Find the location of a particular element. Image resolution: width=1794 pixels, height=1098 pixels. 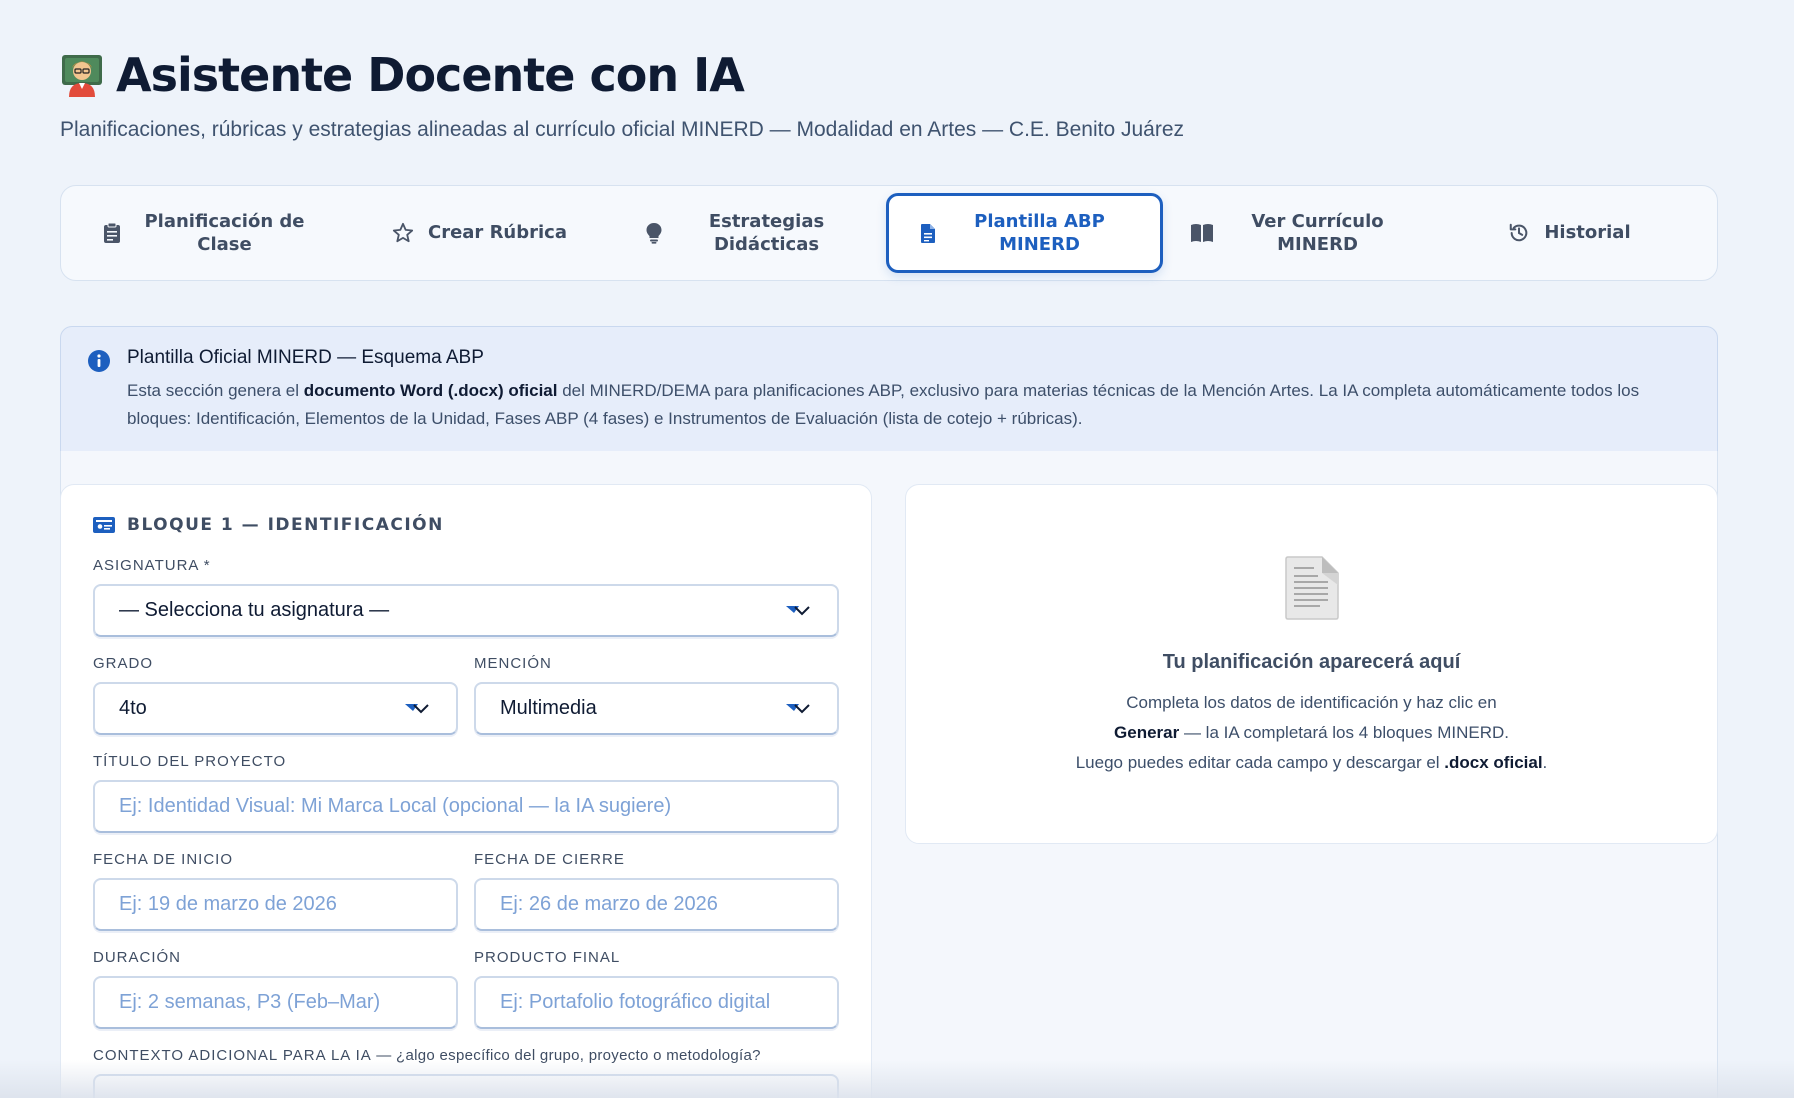

duracion-label: DURACIÓN is located at coordinates (137, 957).